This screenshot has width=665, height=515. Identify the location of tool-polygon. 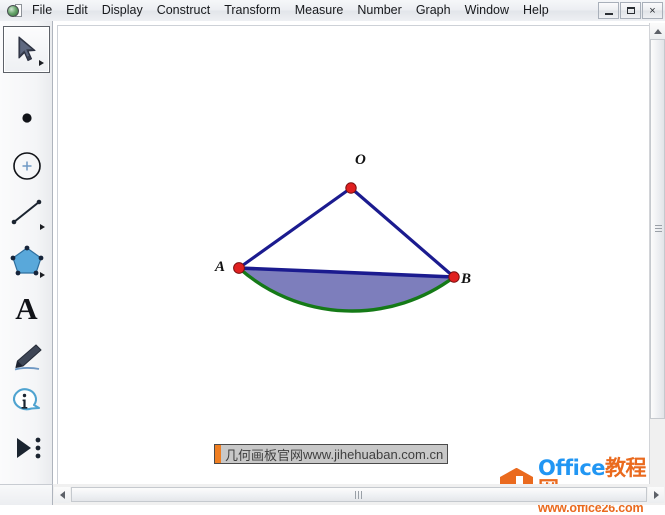
(26, 260).